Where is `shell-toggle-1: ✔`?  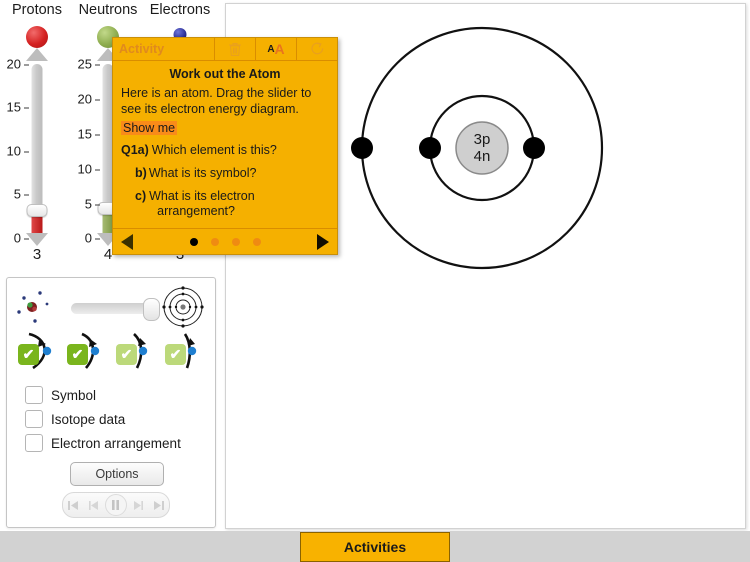
shell-toggle-1: ✔ is located at coordinates (38, 351).